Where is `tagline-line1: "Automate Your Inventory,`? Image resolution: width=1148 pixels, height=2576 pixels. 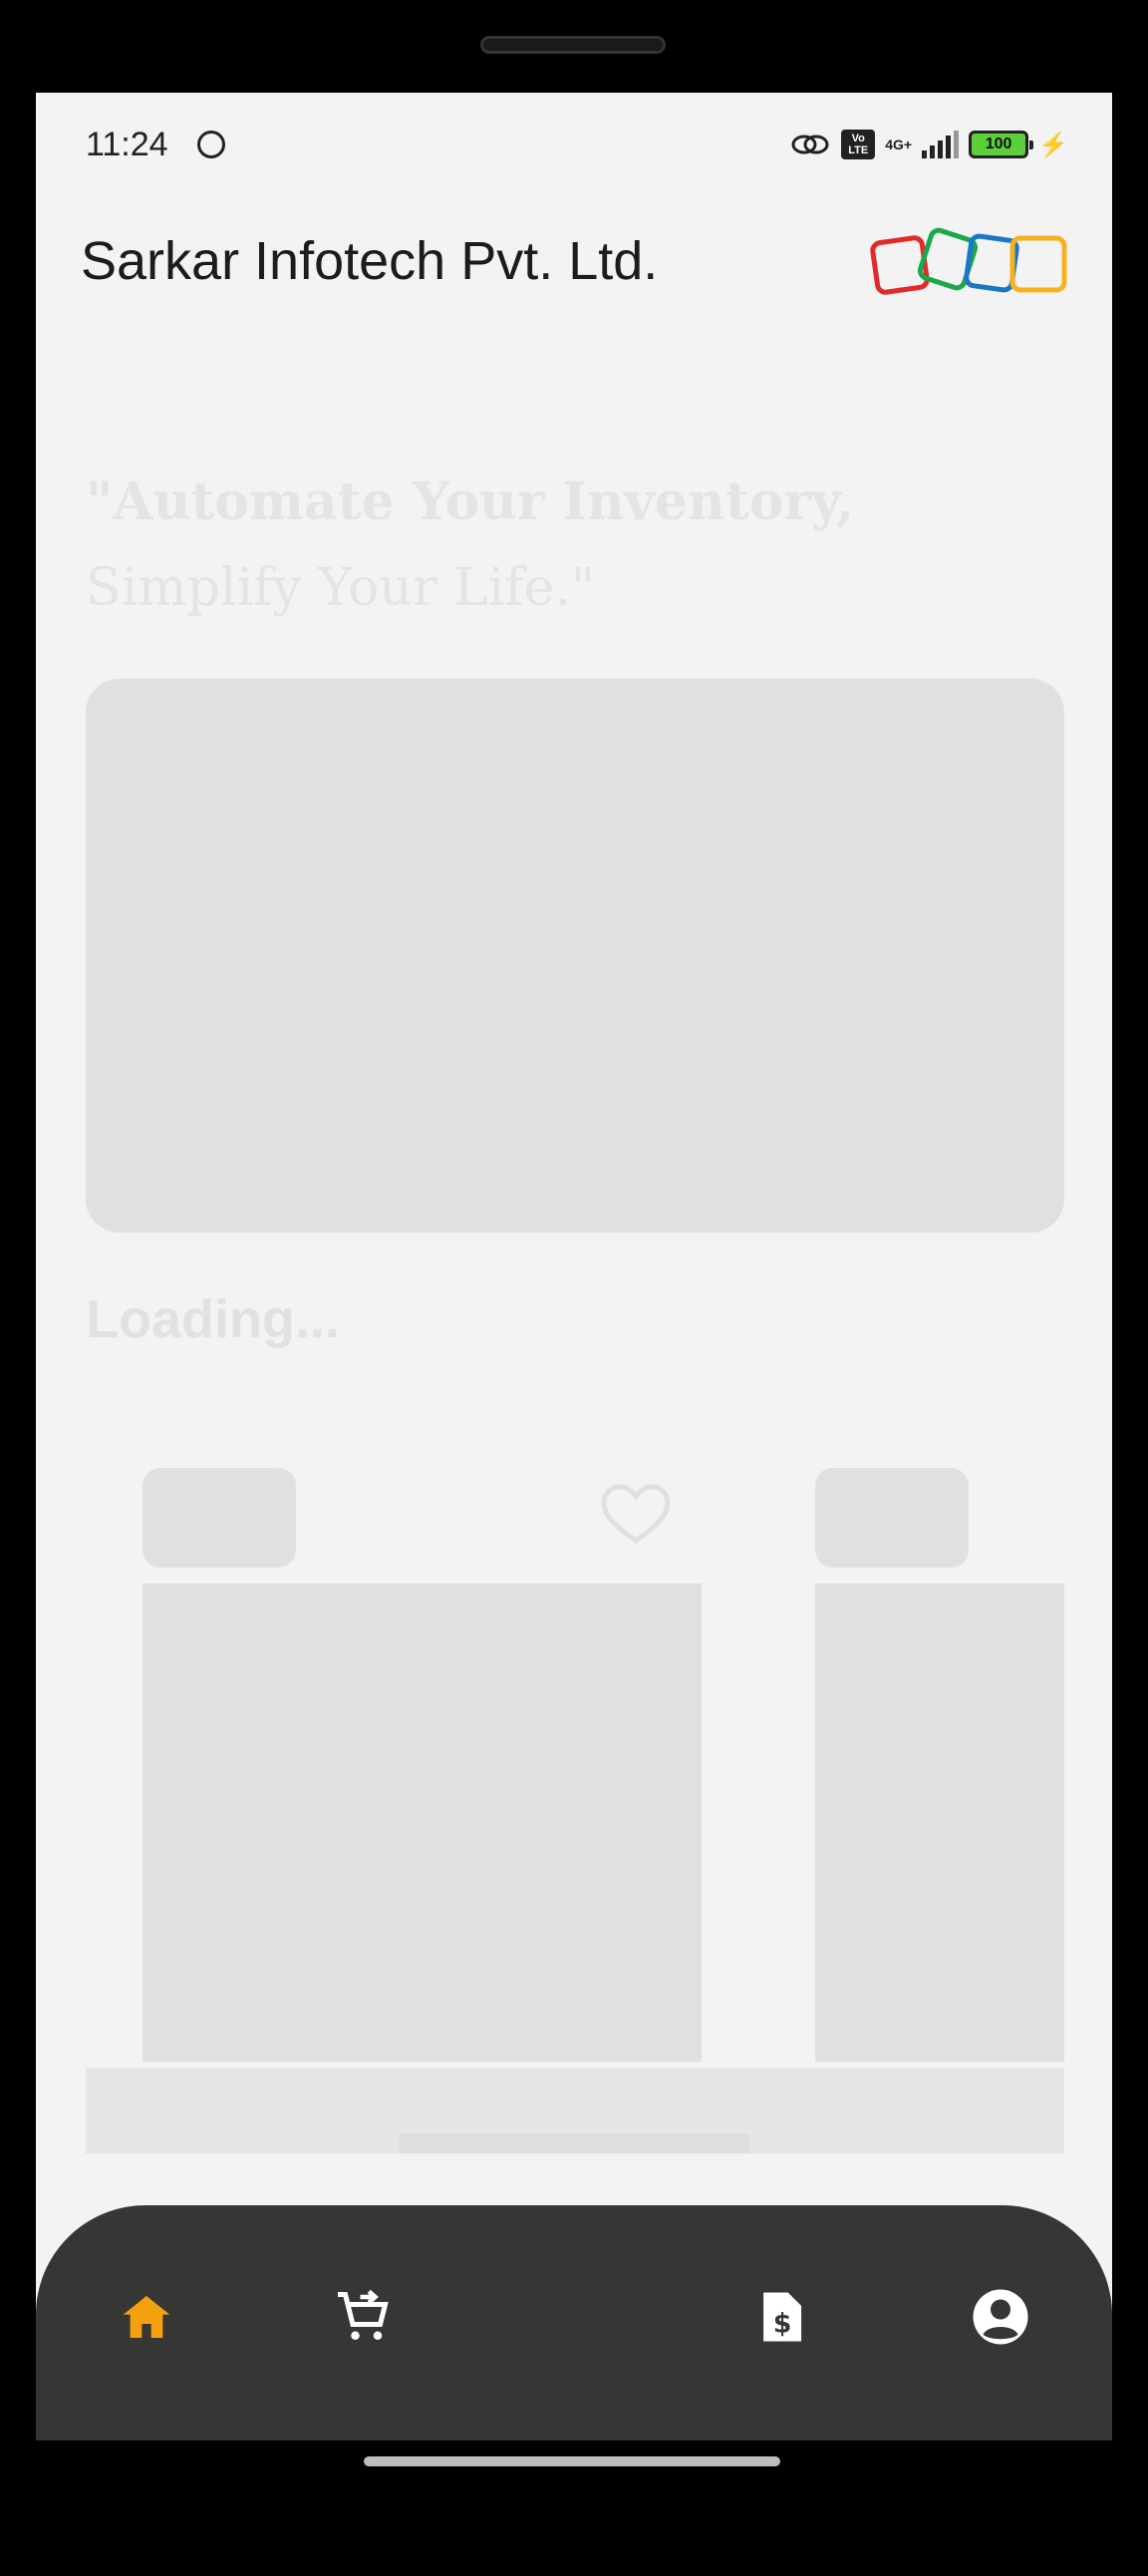
tagline-line1: "Automate Your Inventory, is located at coordinates (470, 501).